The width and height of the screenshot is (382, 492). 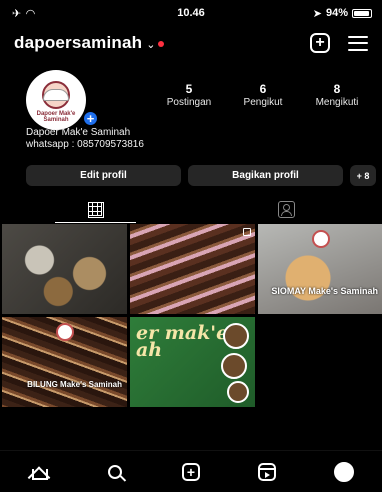 I want to click on nav-home, so click(x=38, y=472).